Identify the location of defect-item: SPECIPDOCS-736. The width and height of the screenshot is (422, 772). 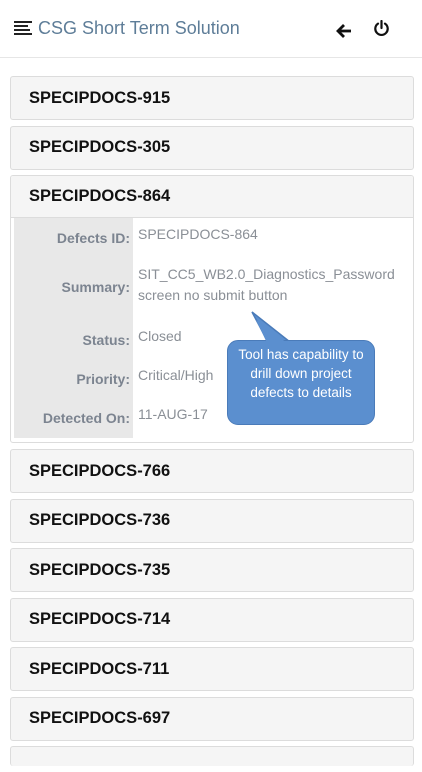
(212, 520).